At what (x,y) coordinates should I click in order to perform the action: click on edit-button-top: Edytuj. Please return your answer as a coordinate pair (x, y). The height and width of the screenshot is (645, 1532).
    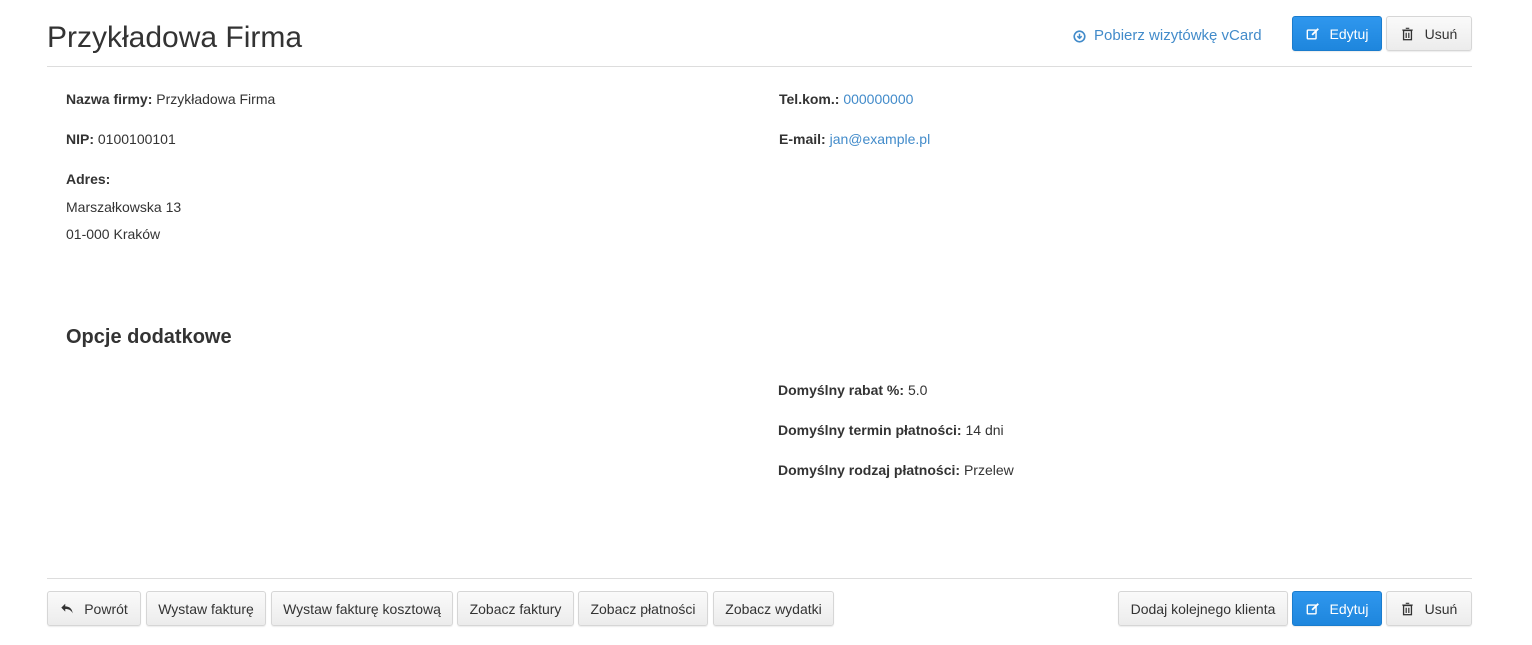
    Looking at the image, I should click on (1337, 33).